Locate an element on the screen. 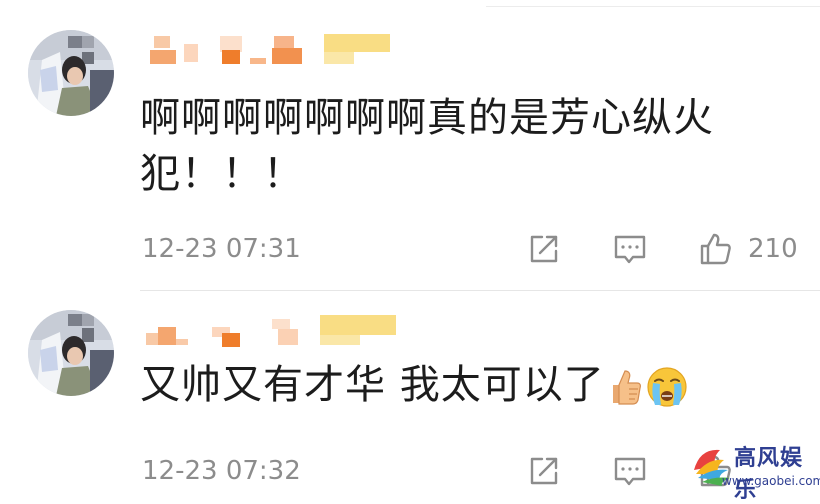 The height and width of the screenshot is (504, 820). comment-text: 又帅又有才华 我太可以了 is located at coordinates (470, 385).